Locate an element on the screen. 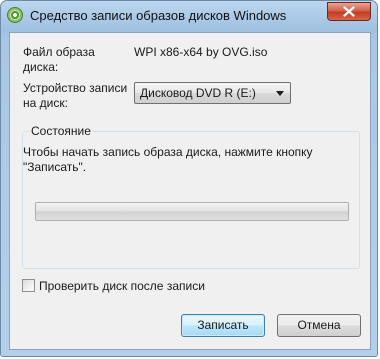 This screenshot has width=380, height=359. status-group-title: Состояние is located at coordinates (61, 131).